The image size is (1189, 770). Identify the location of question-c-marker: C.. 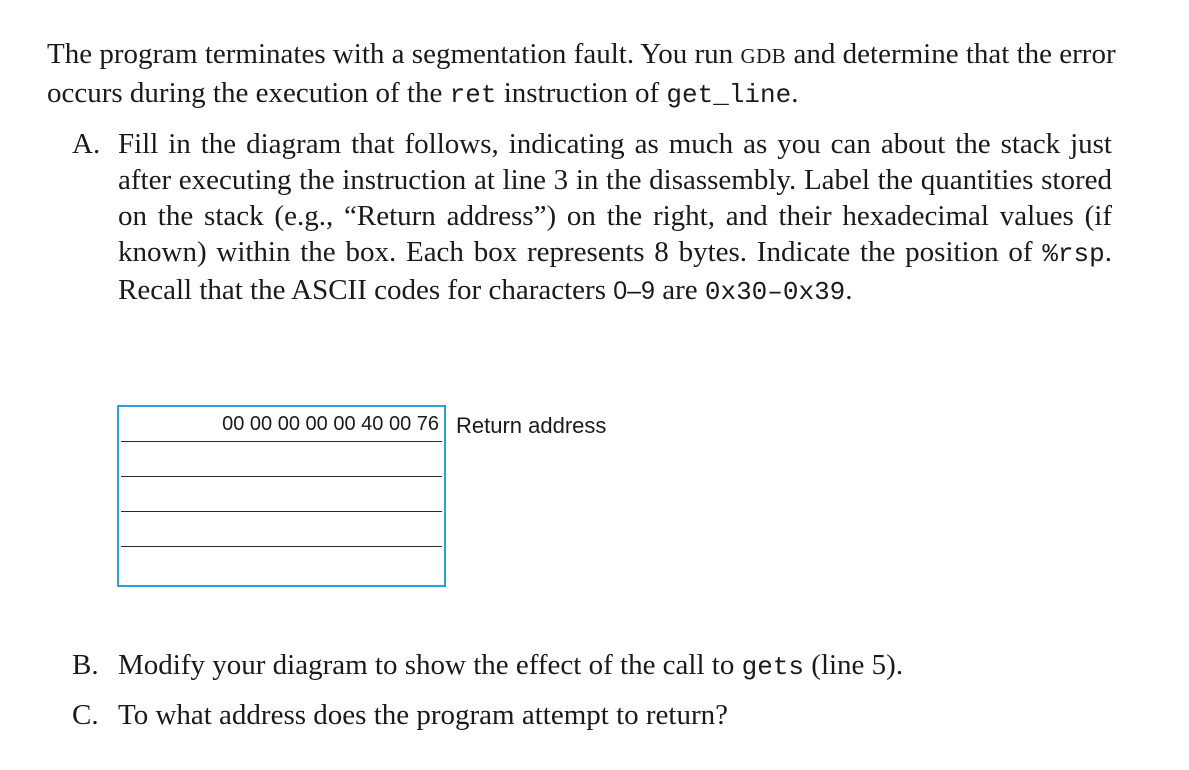
(85, 715).